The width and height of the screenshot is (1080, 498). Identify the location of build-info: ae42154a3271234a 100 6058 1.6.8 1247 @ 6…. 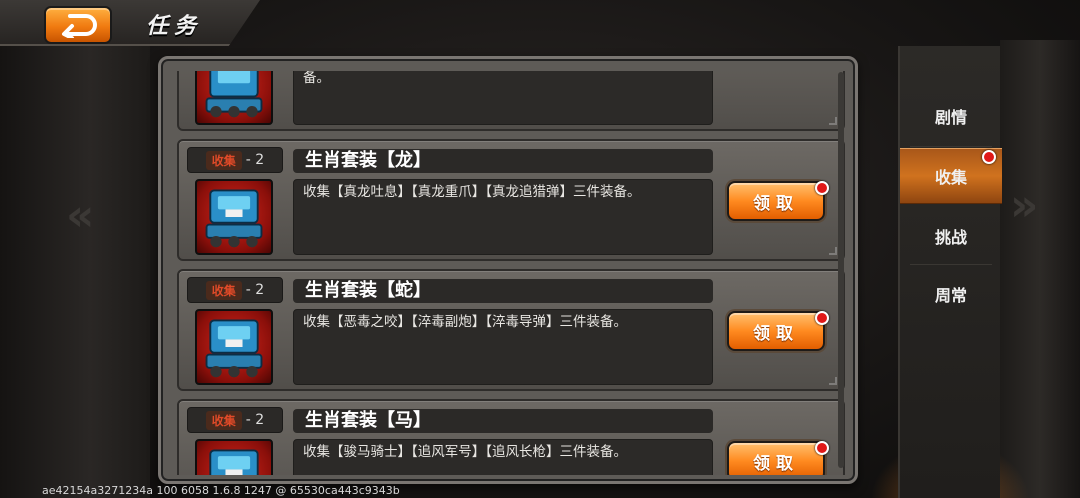
(221, 490).